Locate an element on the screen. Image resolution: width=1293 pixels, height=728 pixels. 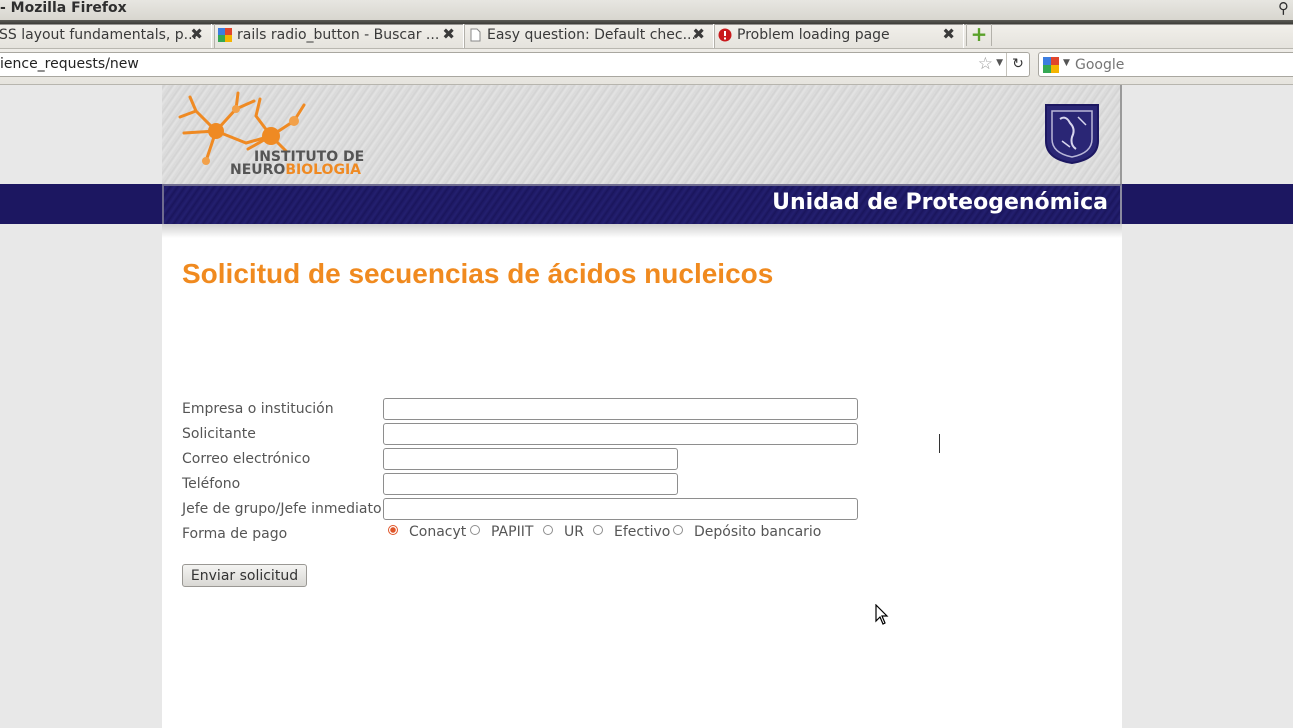
radio-label: UR is located at coordinates (574, 532).